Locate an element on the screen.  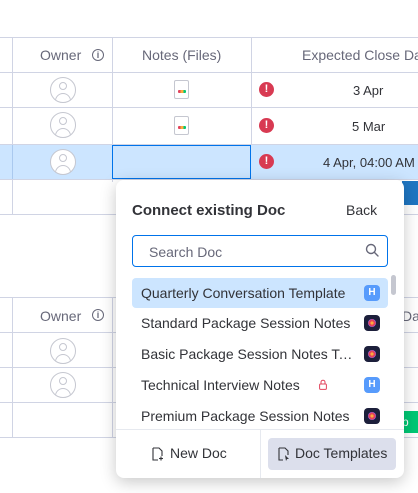
close-date-value: 5 Mar is located at coordinates (368, 126).